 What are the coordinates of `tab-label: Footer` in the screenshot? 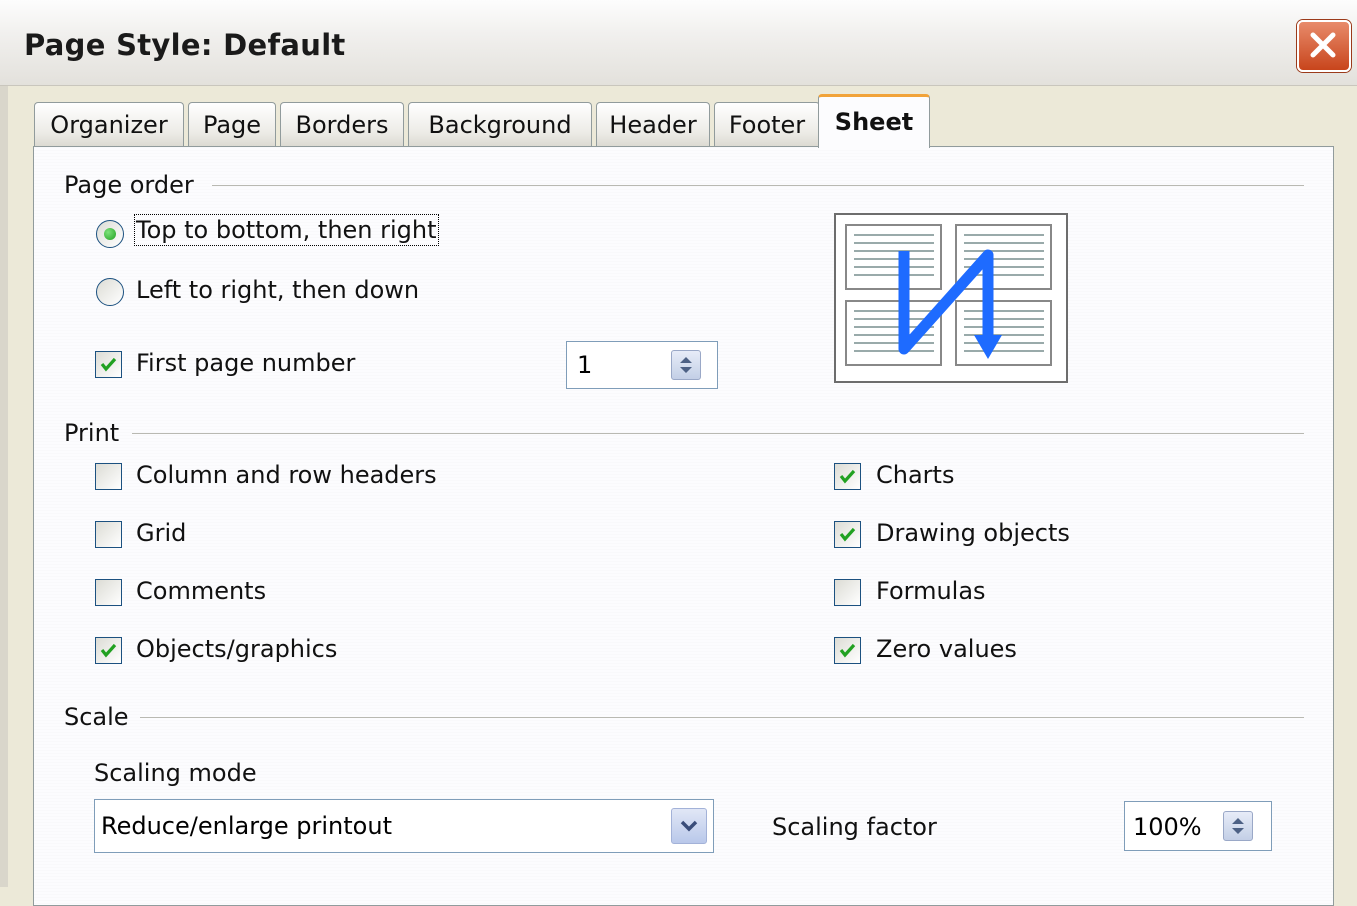 It's located at (767, 125).